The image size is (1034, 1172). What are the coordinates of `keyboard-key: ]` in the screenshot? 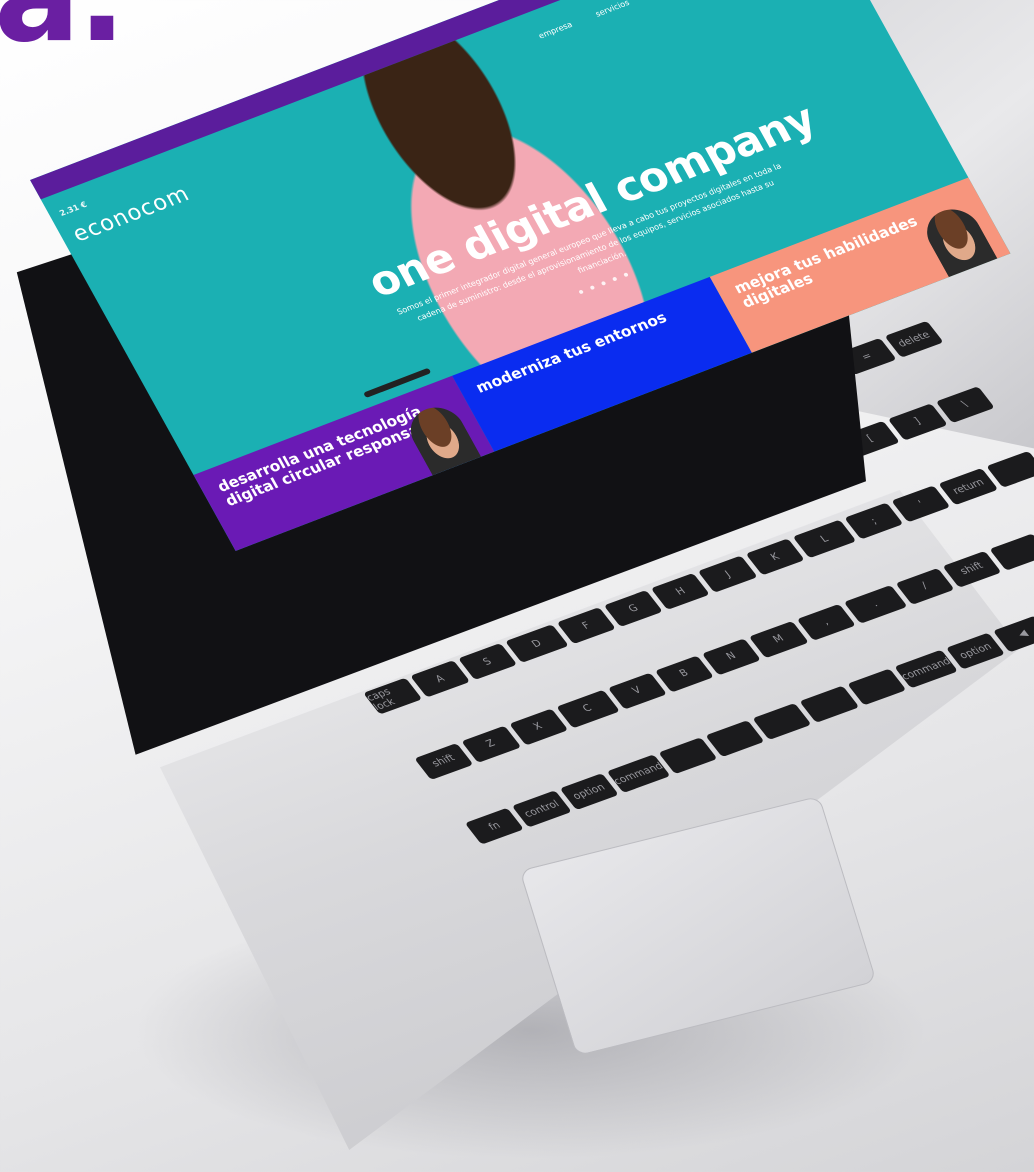 It's located at (917, 422).